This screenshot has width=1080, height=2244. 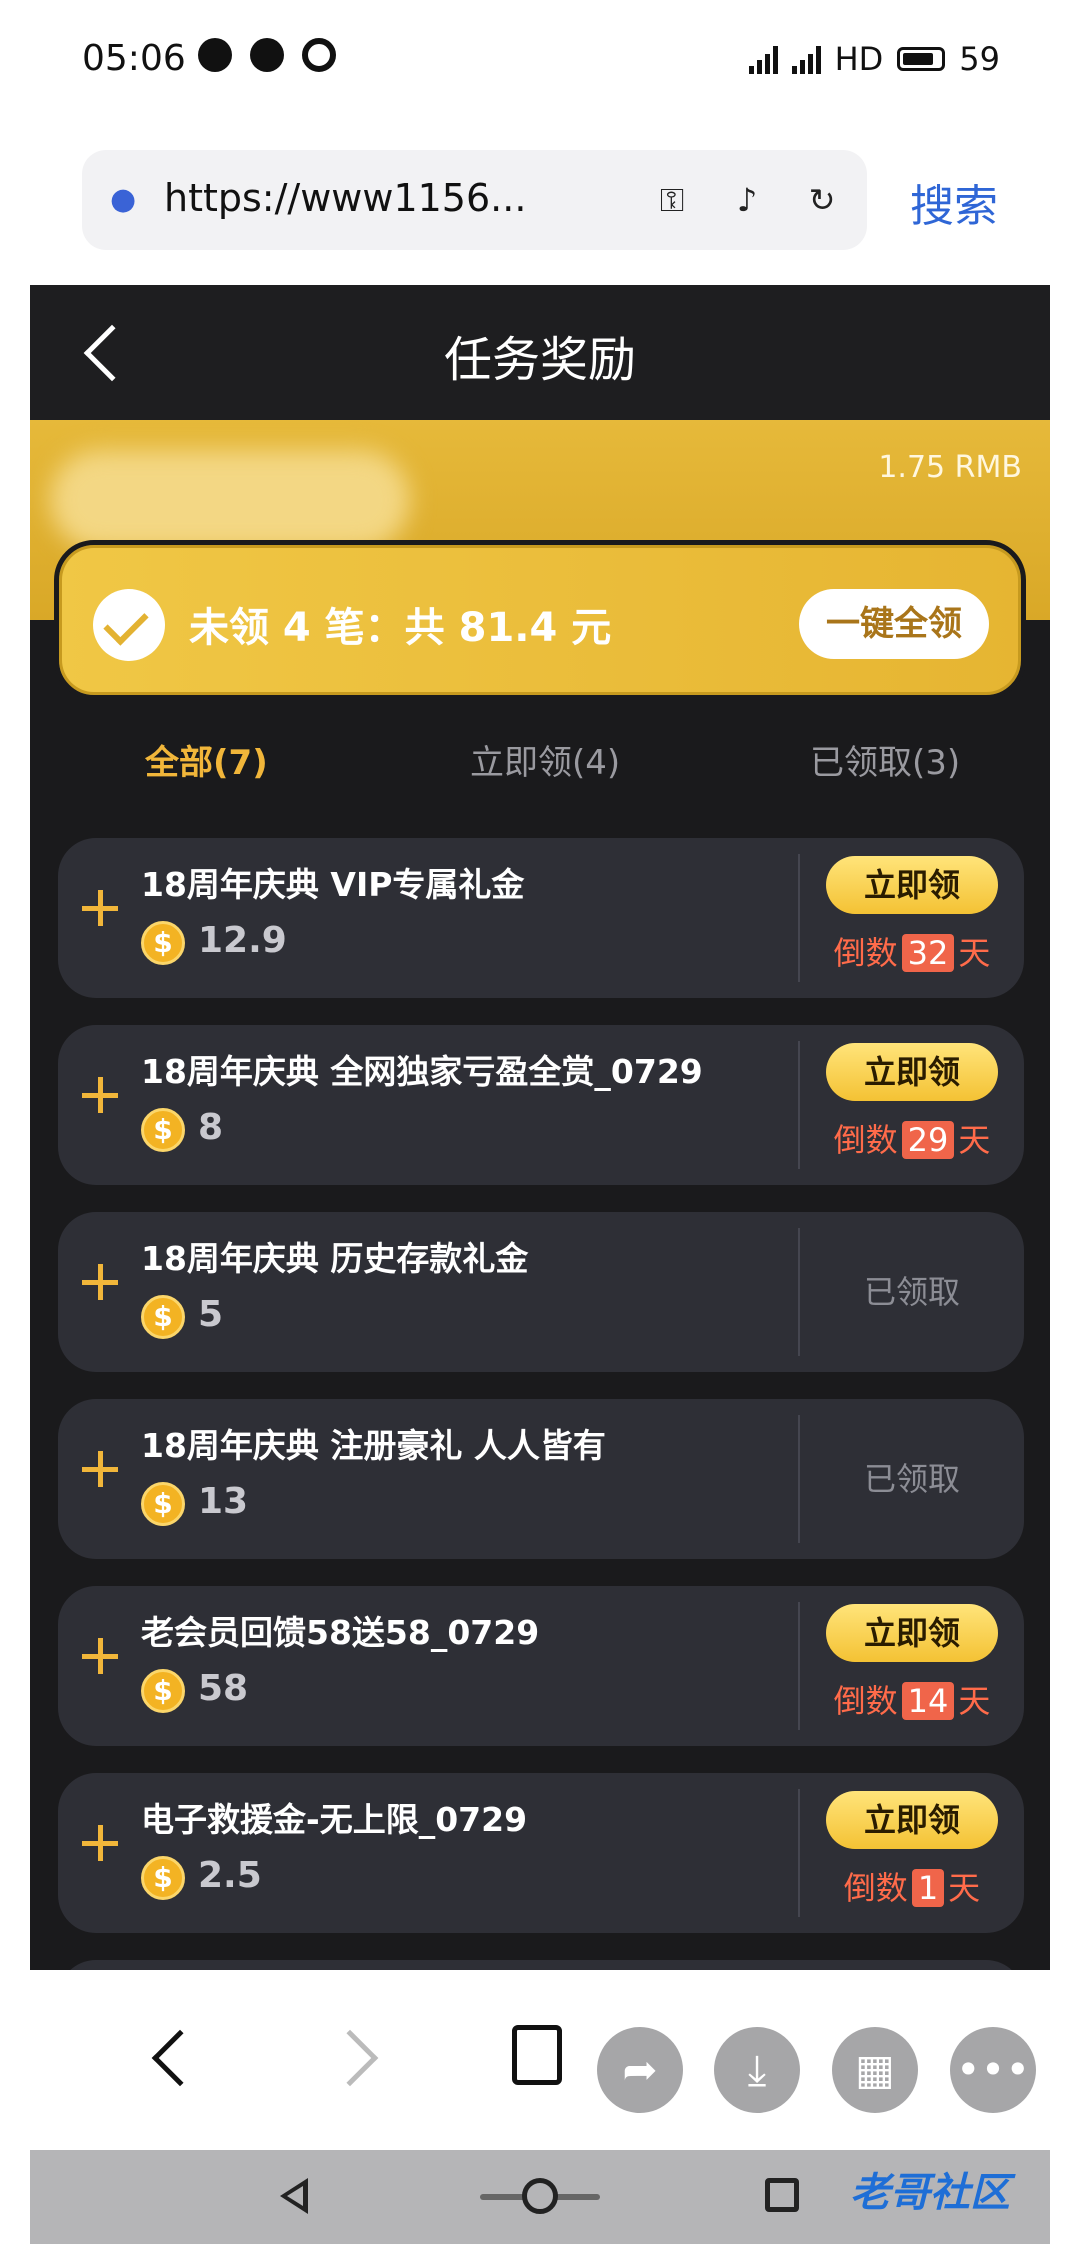 I want to click on battery-icon, so click(x=921, y=59).